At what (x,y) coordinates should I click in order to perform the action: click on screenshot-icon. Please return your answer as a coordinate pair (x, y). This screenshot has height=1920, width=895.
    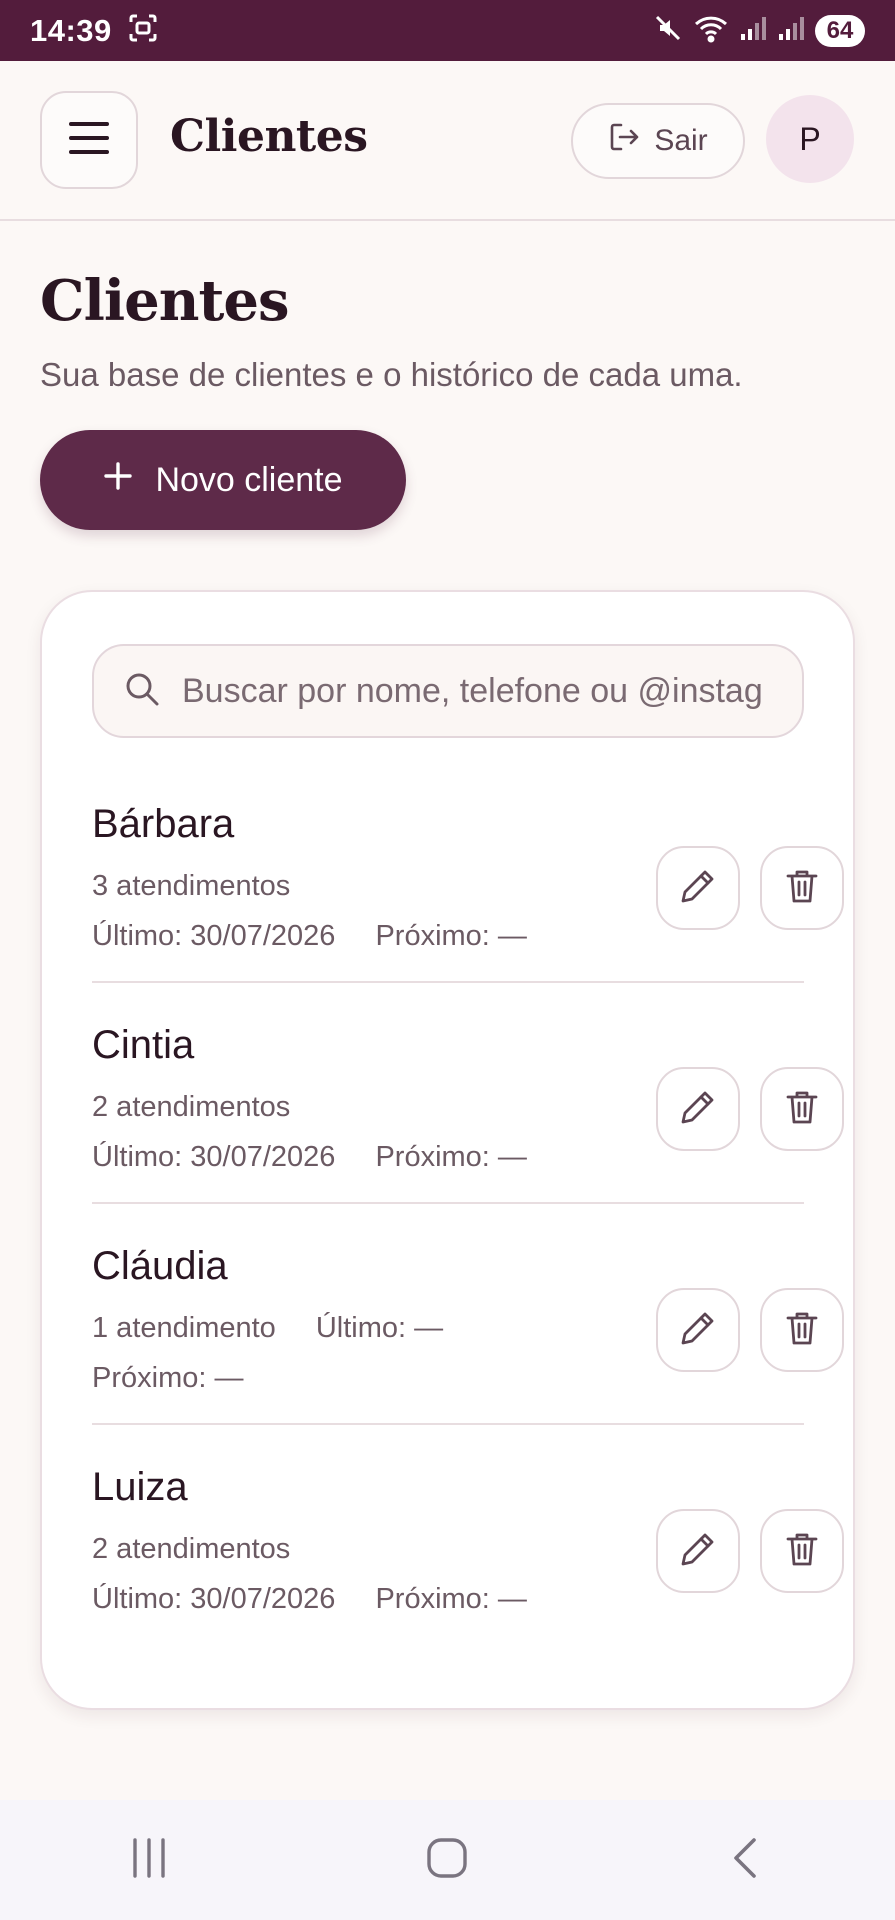
    Looking at the image, I should click on (143, 30).